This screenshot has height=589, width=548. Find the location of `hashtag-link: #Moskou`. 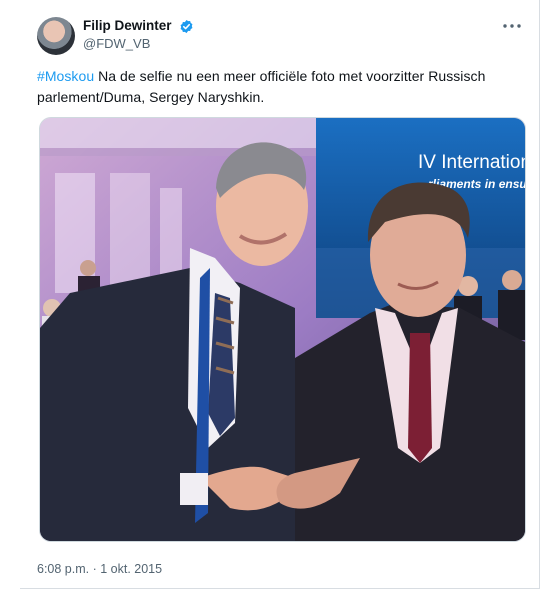

hashtag-link: #Moskou is located at coordinates (65, 76).